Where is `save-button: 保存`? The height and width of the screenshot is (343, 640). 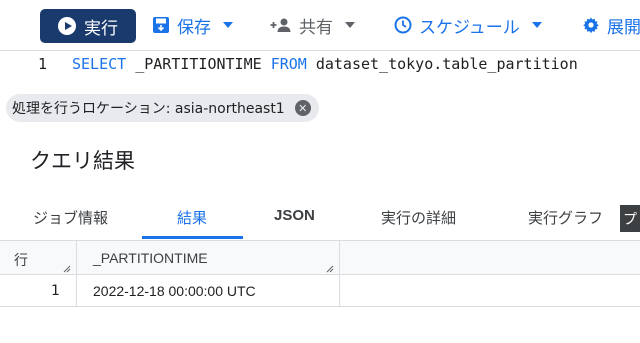 save-button: 保存 is located at coordinates (192, 25).